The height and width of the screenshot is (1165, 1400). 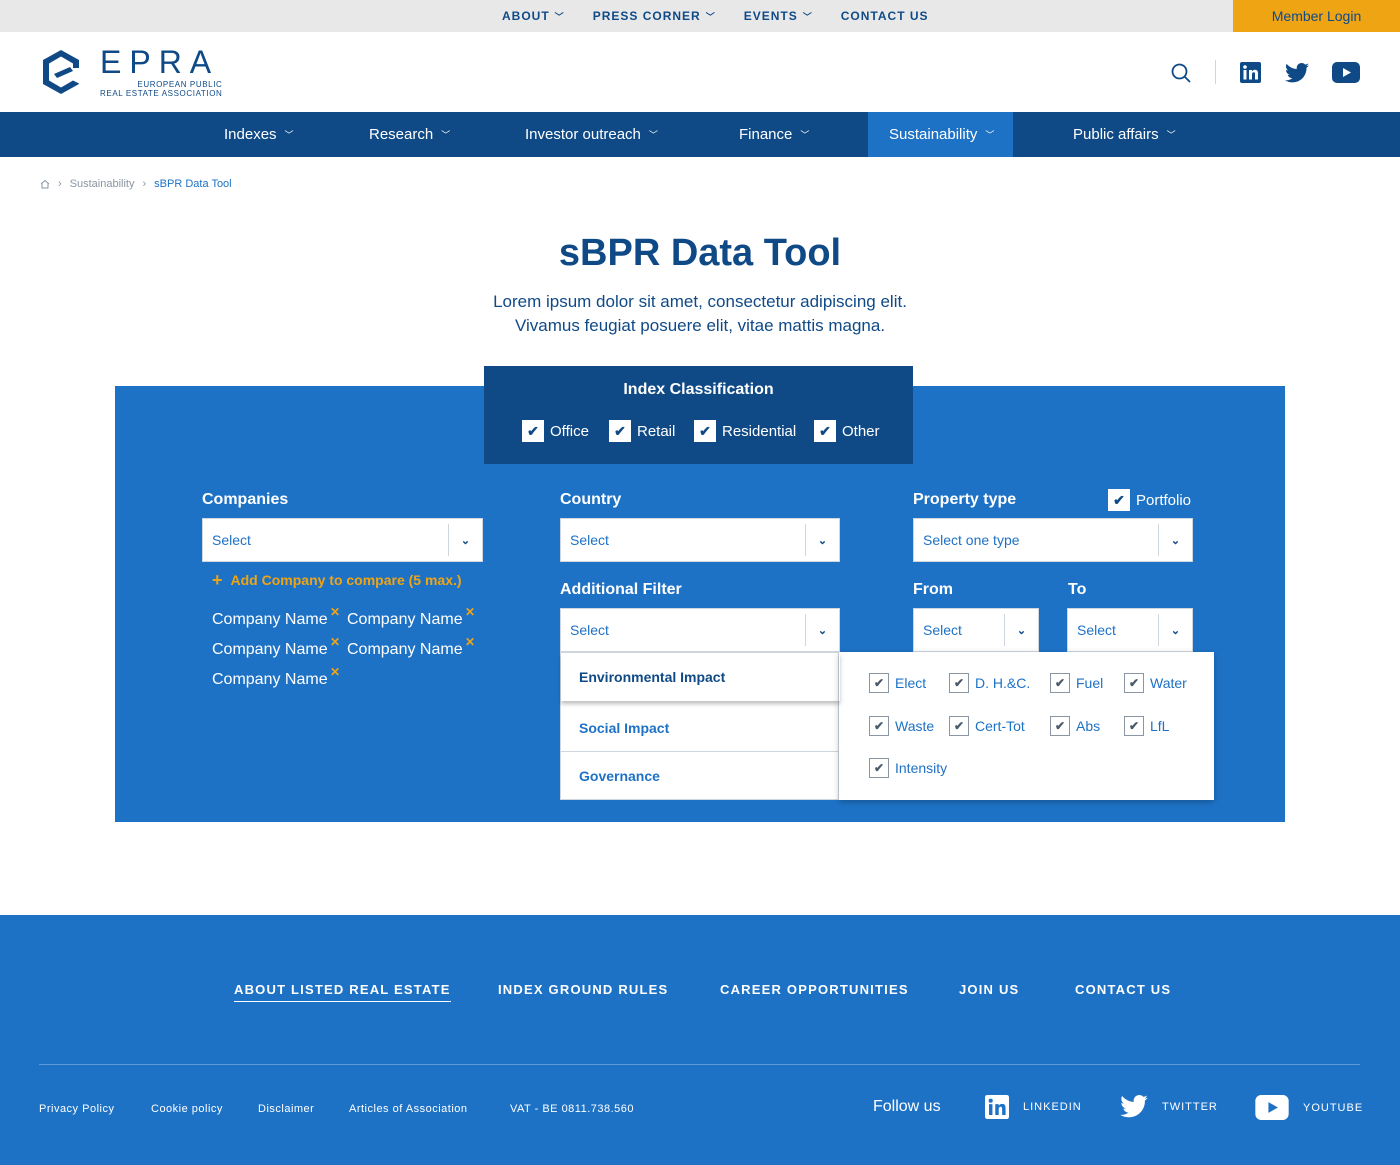 What do you see at coordinates (642, 431) in the screenshot?
I see `checkbox-retail: ✔ Retail` at bounding box center [642, 431].